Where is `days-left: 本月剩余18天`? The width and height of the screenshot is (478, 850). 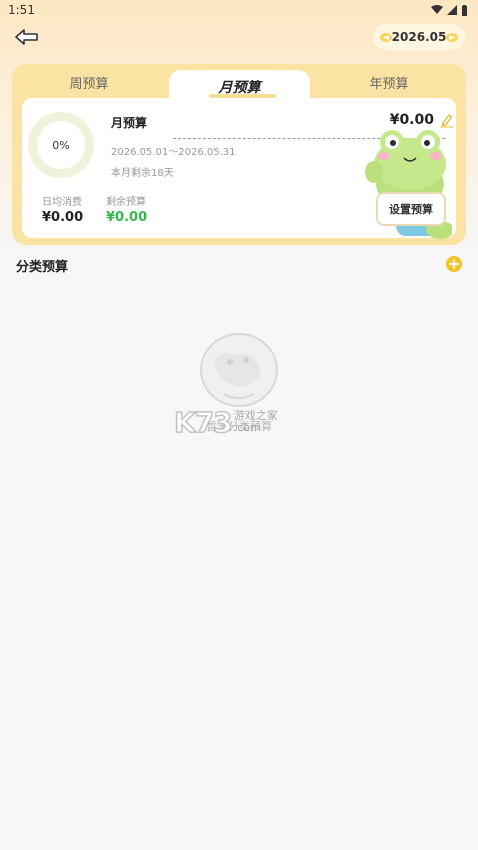
days-left: 本月剩余18天 is located at coordinates (142, 173).